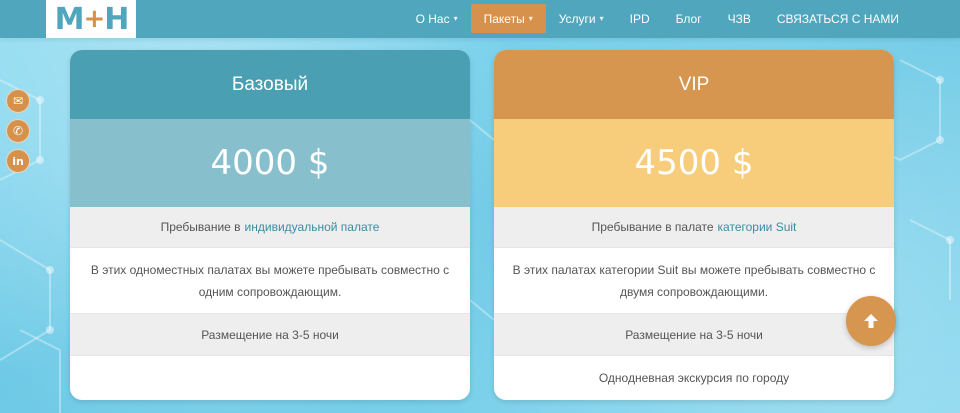 This screenshot has height=413, width=960. I want to click on logo-letter-right: Н, so click(116, 19).